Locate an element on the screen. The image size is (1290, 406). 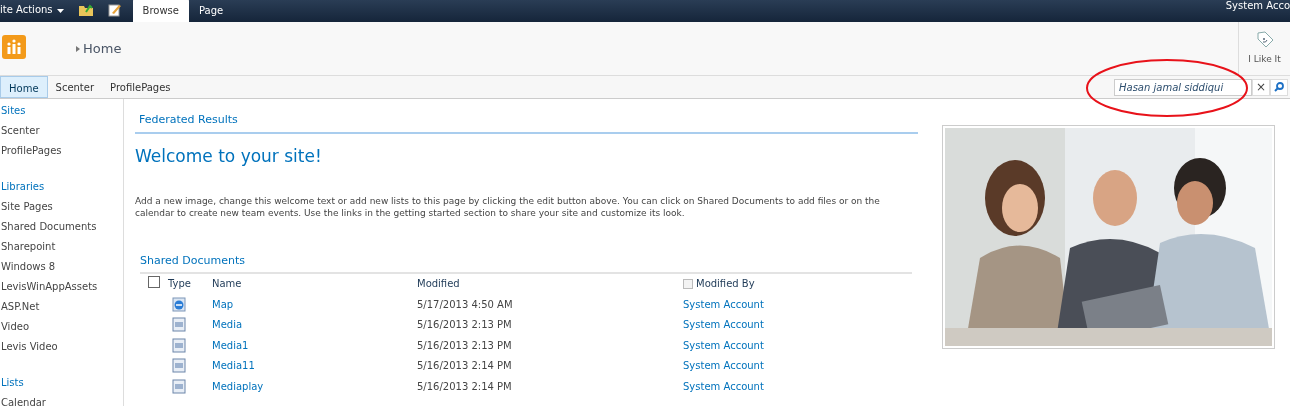
sidebar-heading: Sites is located at coordinates (62, 113).